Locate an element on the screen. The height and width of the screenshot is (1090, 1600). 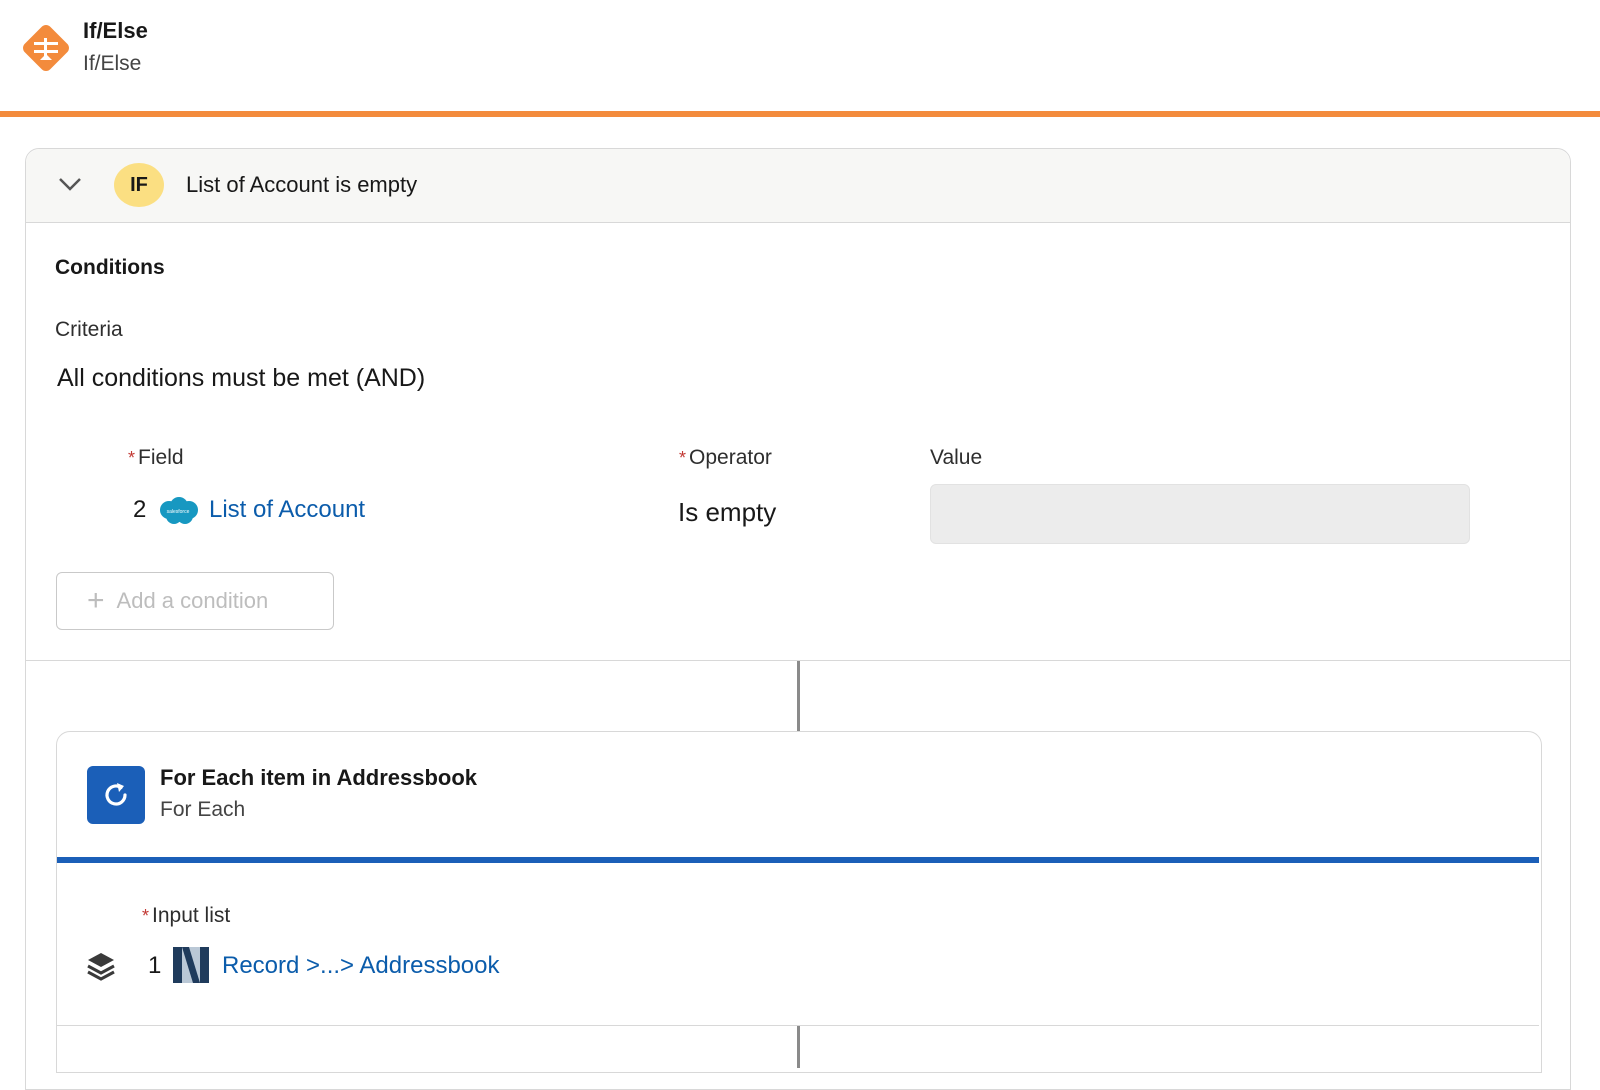
chevron-down-icon is located at coordinates (70, 184).